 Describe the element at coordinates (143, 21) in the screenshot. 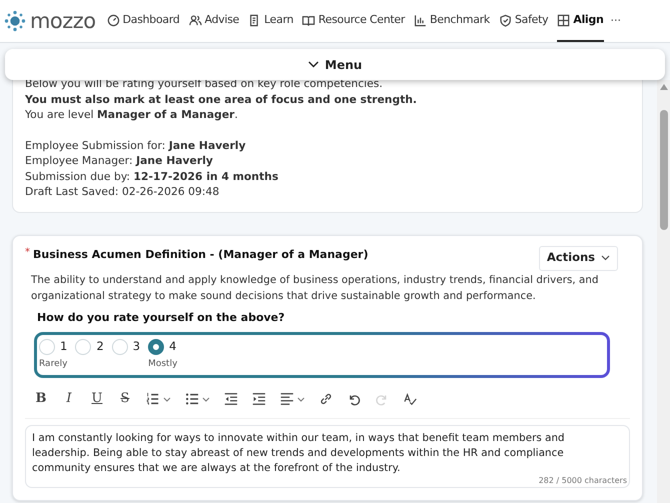

I see `nav-tab: Dashboard` at that location.